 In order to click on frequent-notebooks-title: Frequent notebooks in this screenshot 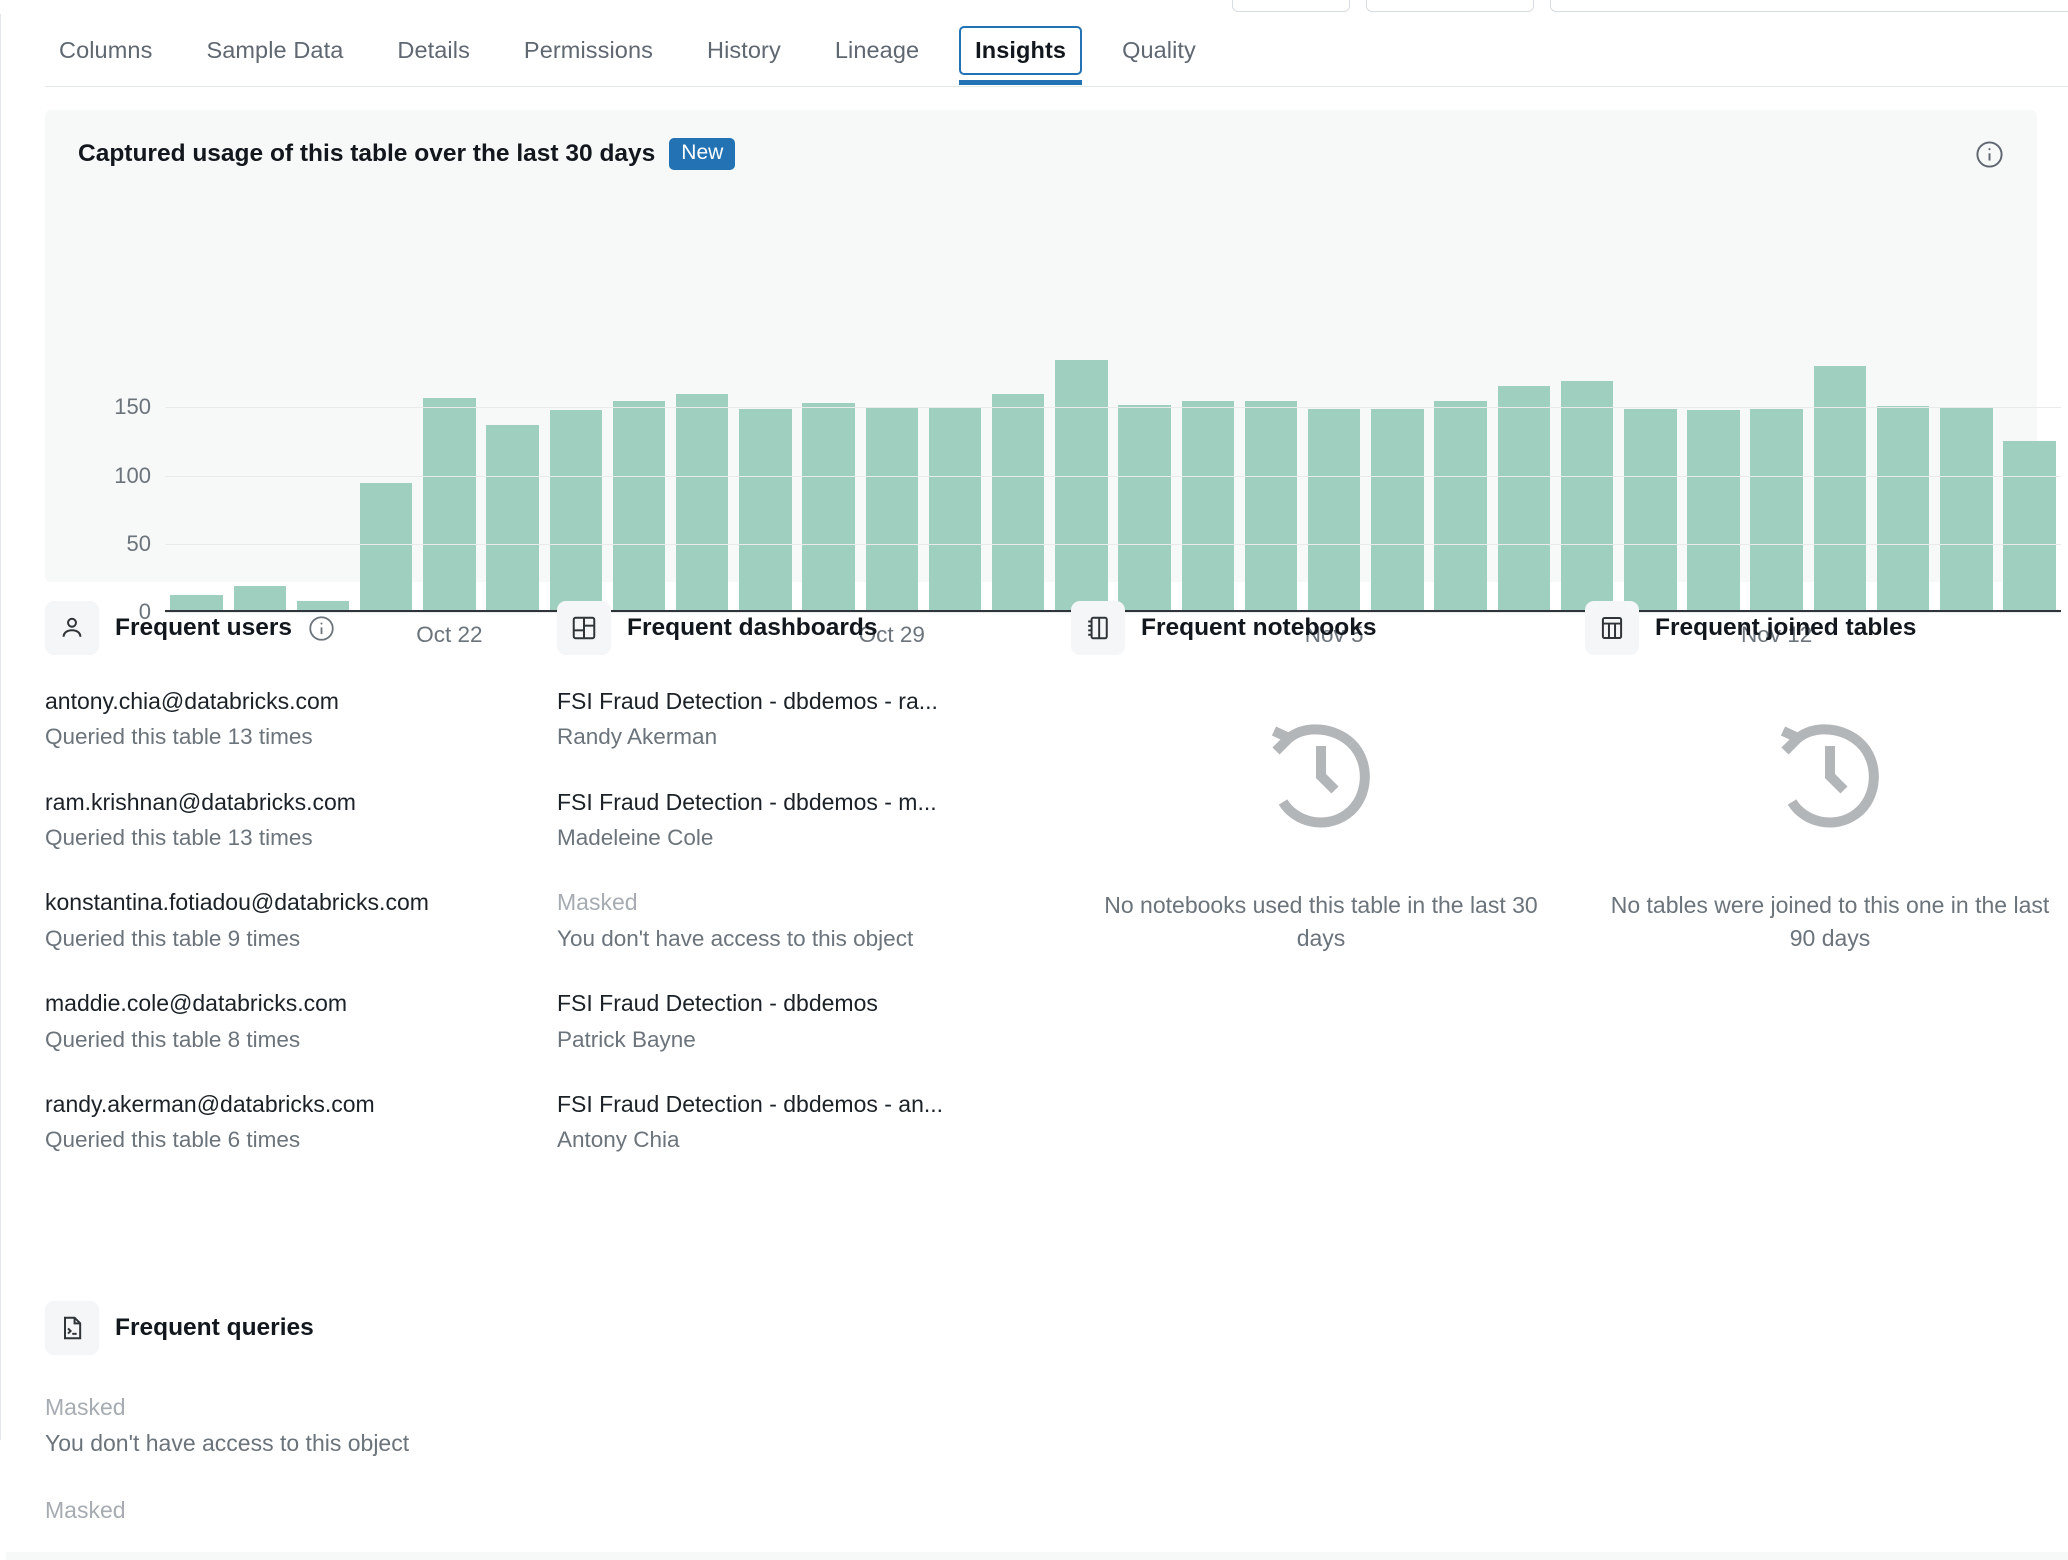, I will do `click(1259, 627)`.